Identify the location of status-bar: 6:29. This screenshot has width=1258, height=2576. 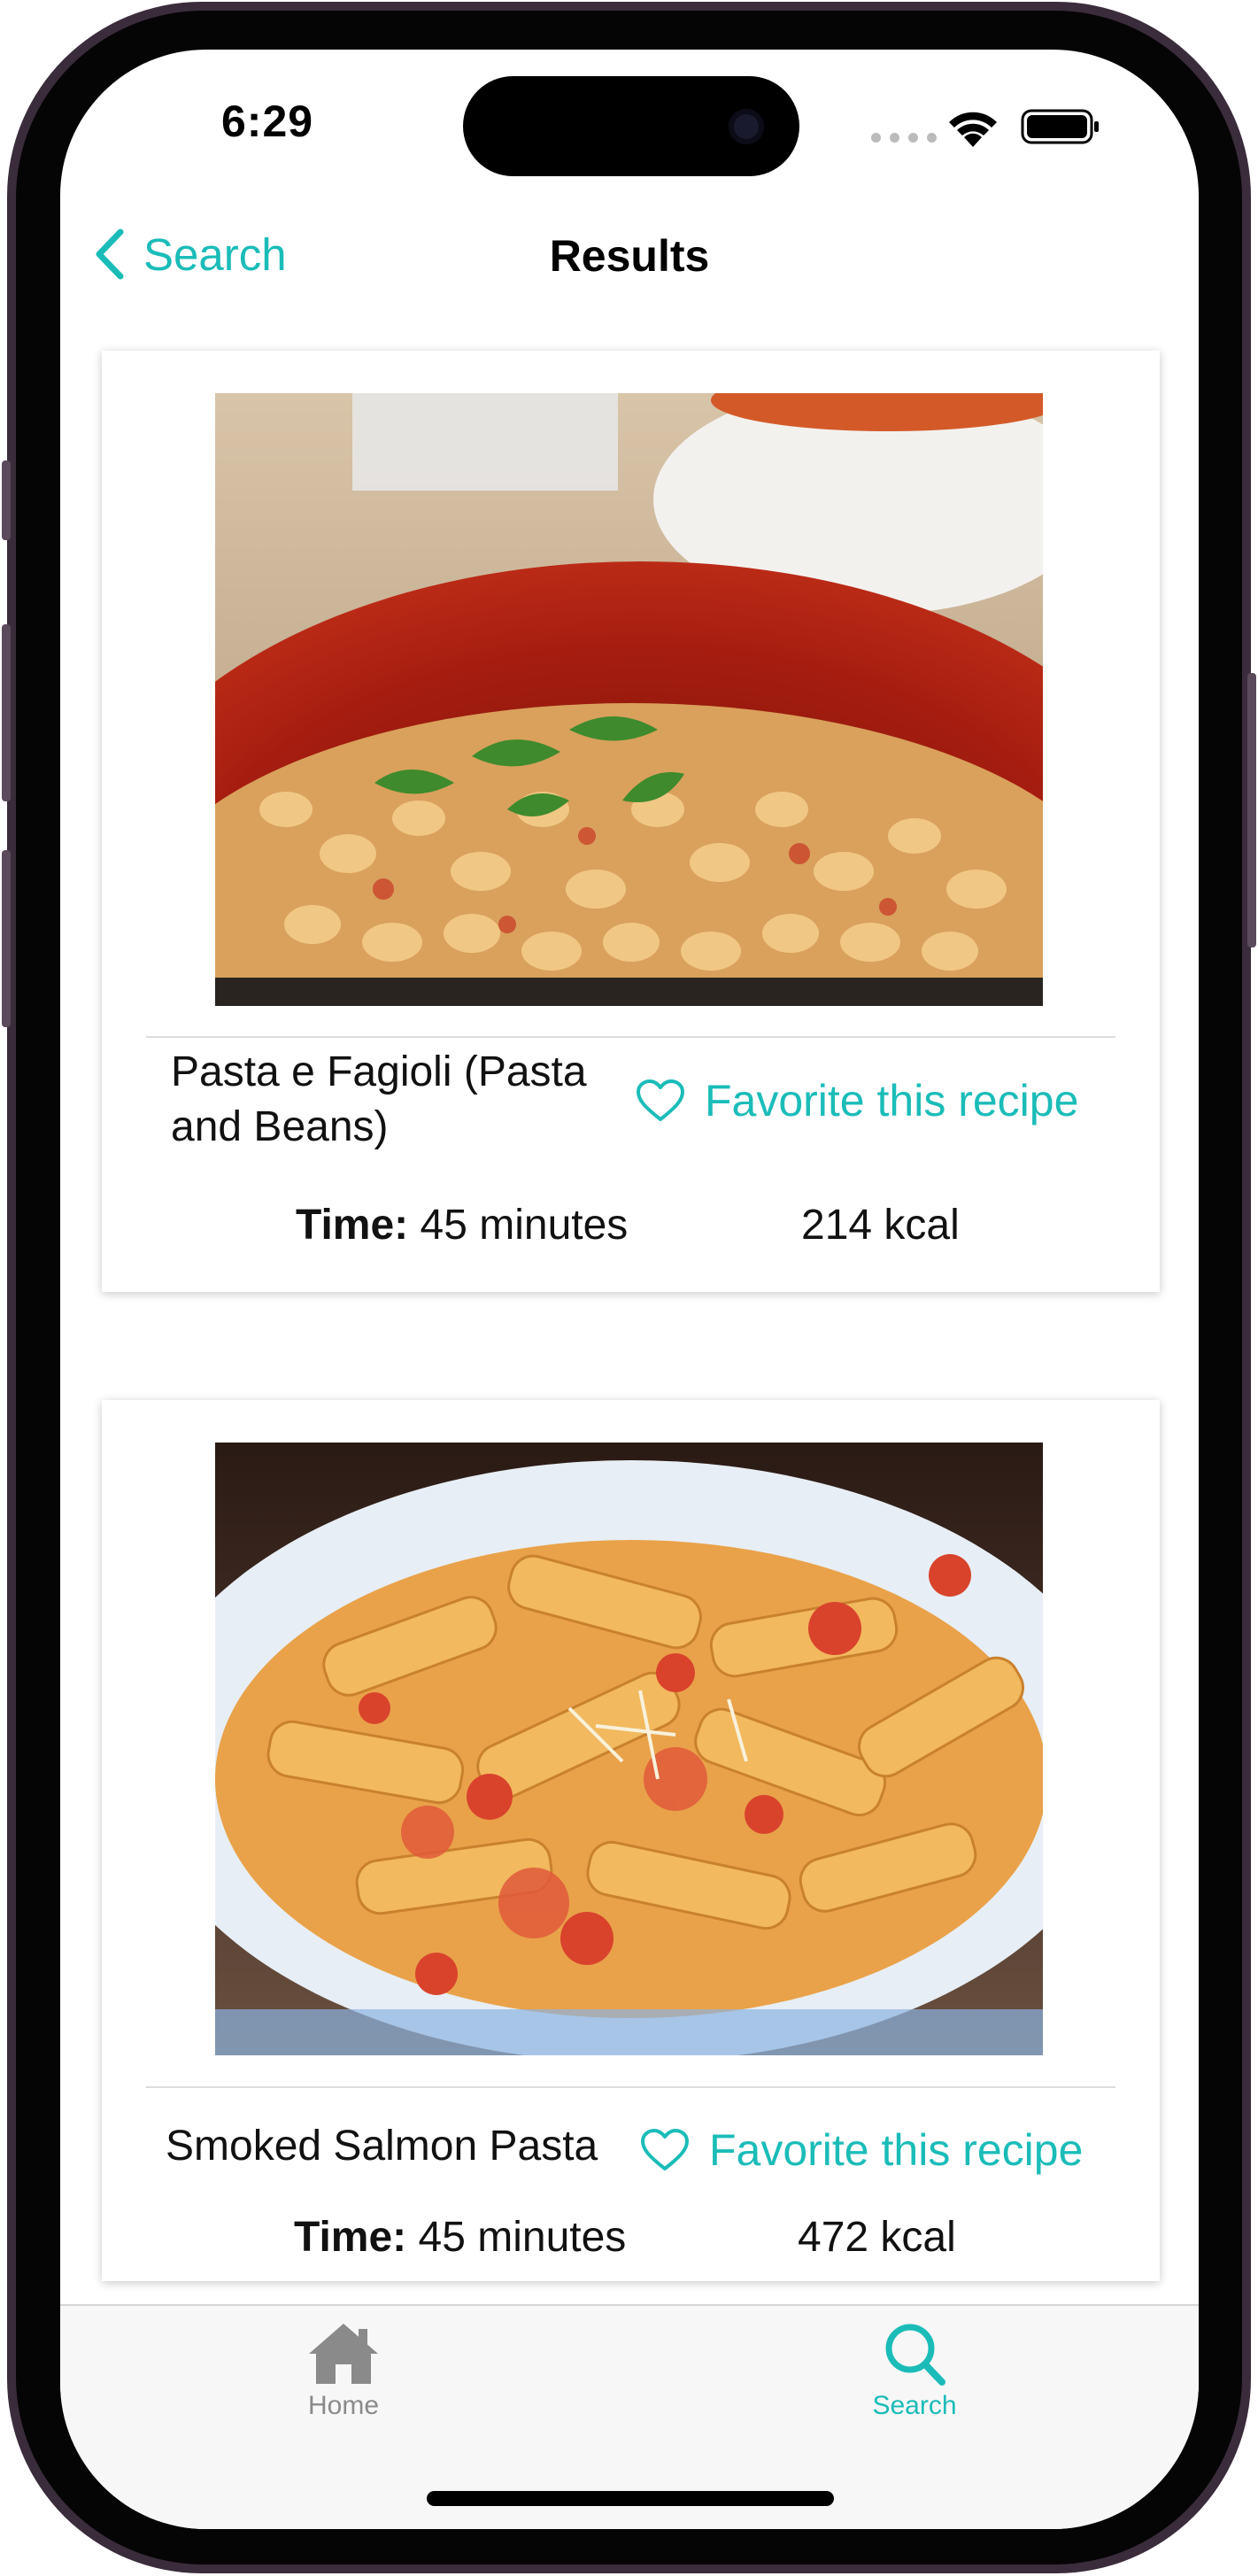
(629, 125).